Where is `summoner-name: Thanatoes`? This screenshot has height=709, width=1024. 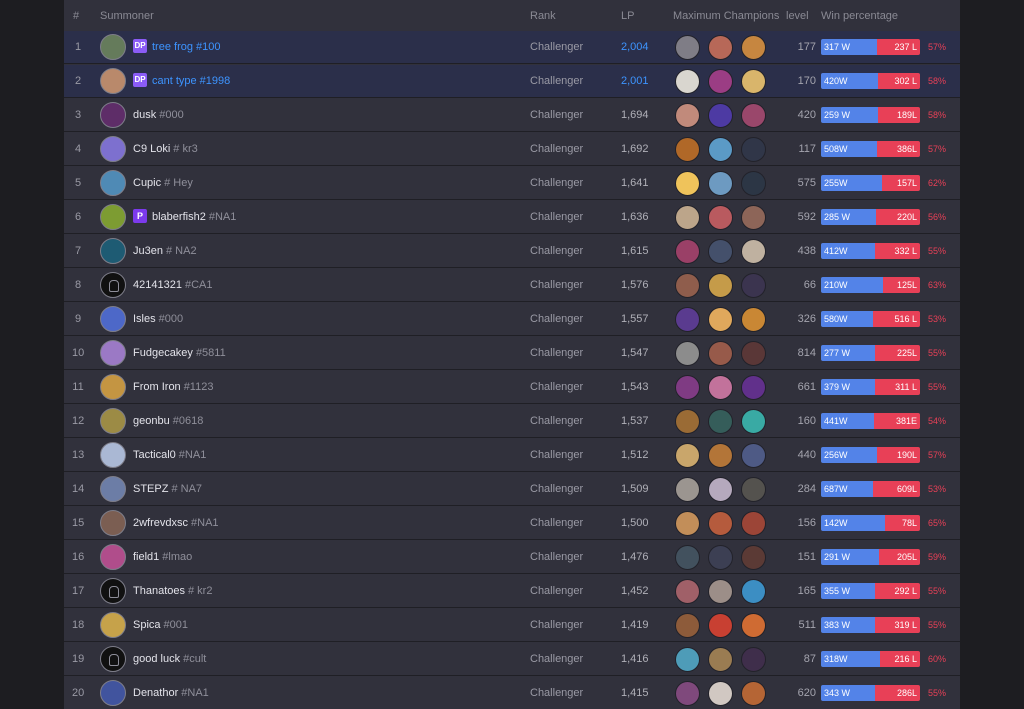
summoner-name: Thanatoes is located at coordinates (159, 591).